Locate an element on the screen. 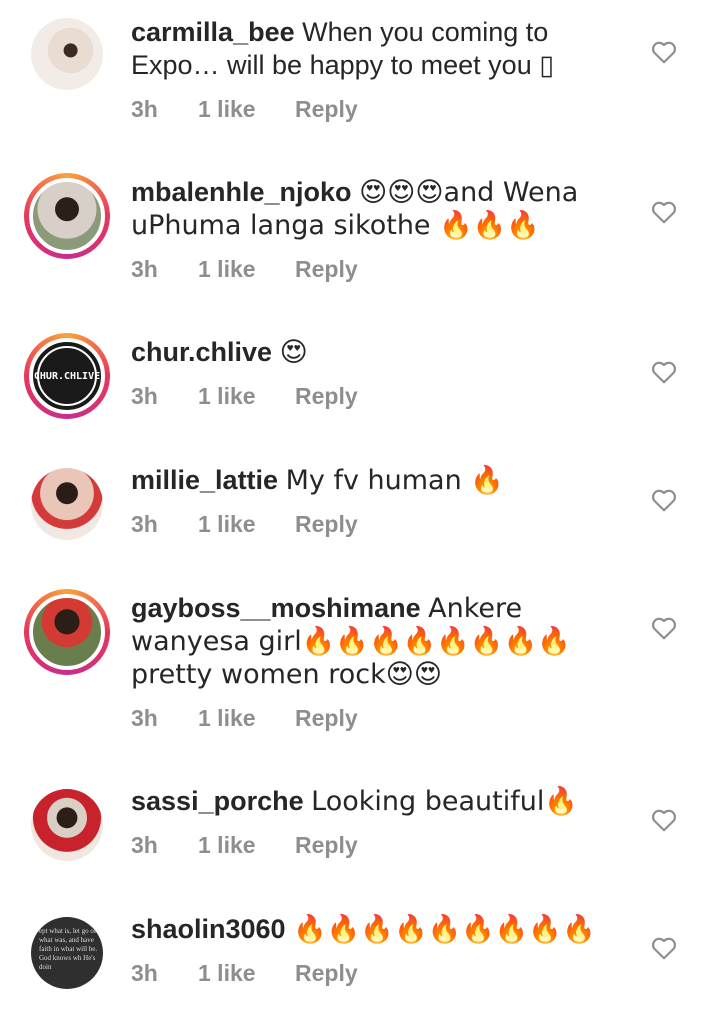 The height and width of the screenshot is (1018, 720). comment-body: Looking beautiful🔥 is located at coordinates (444, 801).